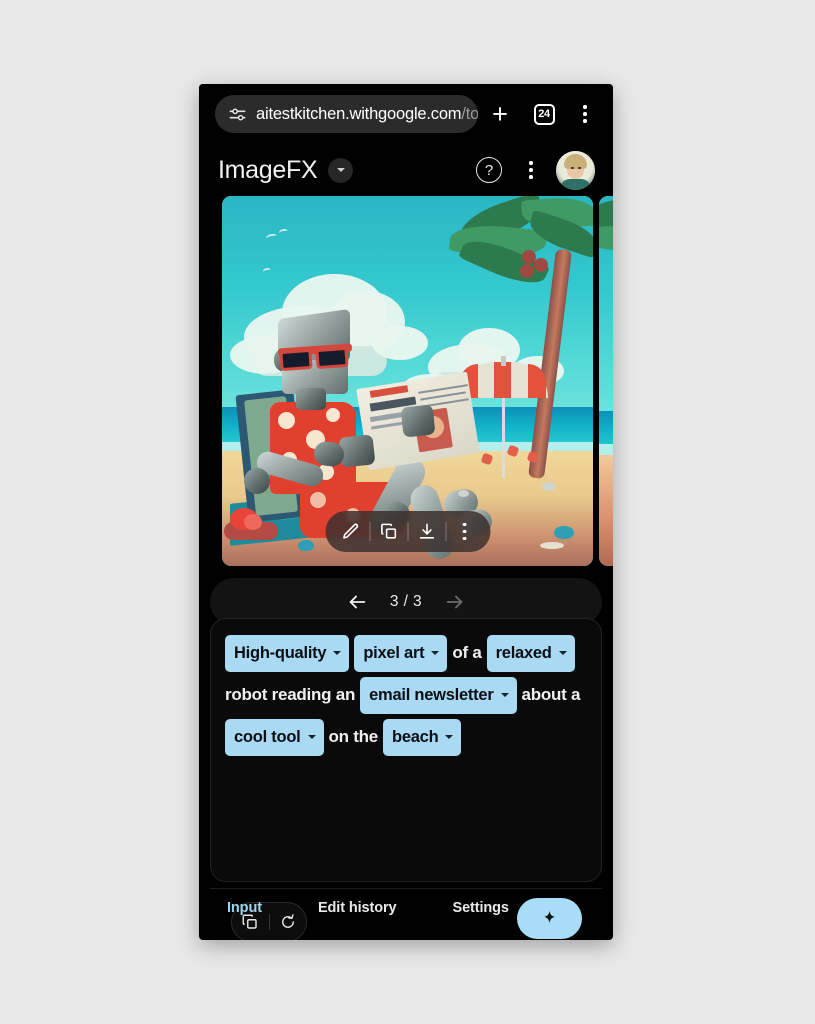 The height and width of the screenshot is (1024, 815). I want to click on copy-icon, so click(388, 531).